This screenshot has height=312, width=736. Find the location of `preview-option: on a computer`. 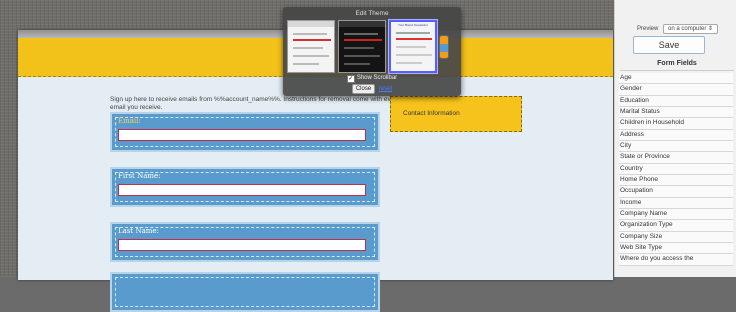

preview-option: on a computer is located at coordinates (687, 29).